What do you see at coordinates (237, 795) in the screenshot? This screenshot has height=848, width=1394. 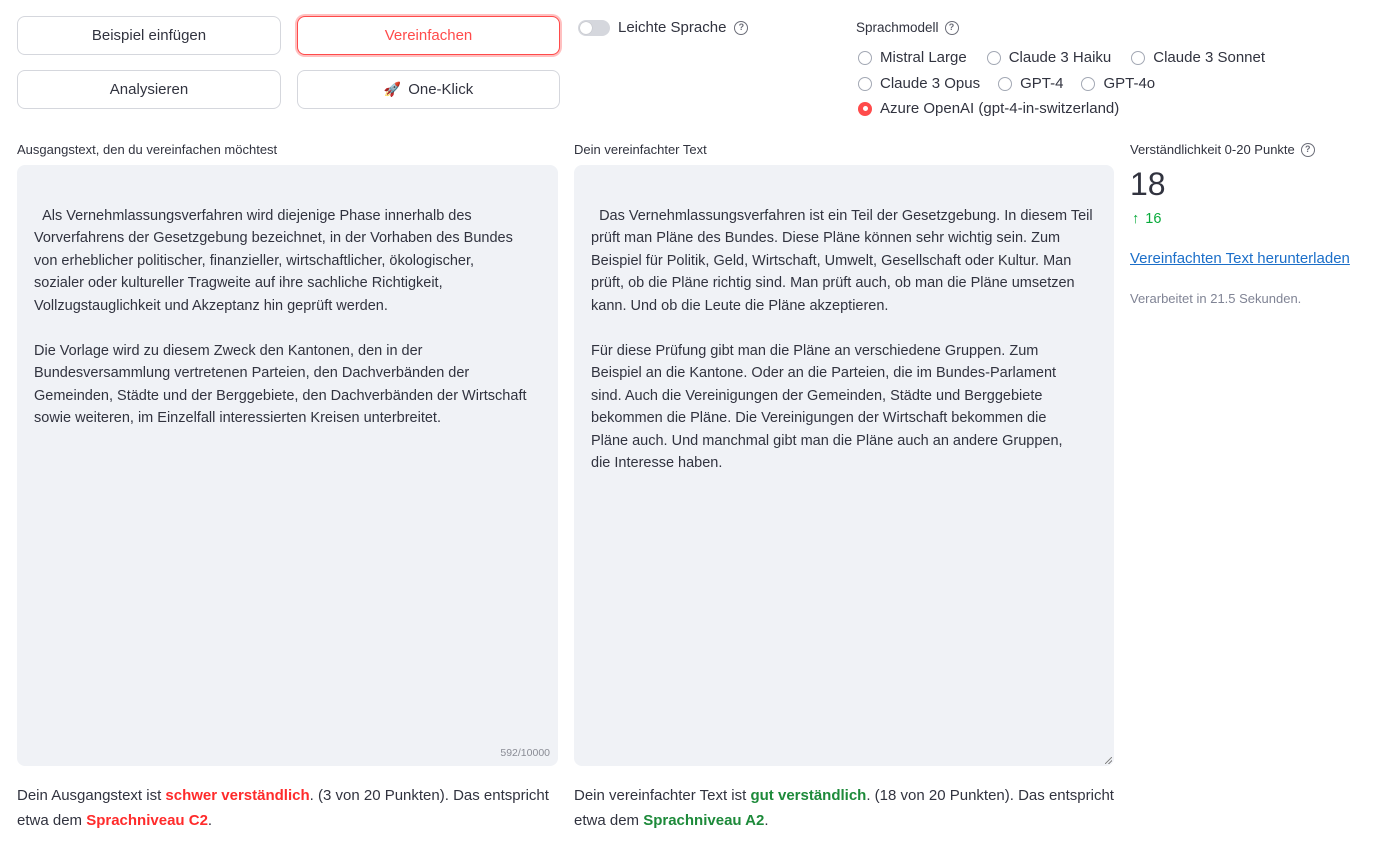 I see `source-rating: schwer verständlich` at bounding box center [237, 795].